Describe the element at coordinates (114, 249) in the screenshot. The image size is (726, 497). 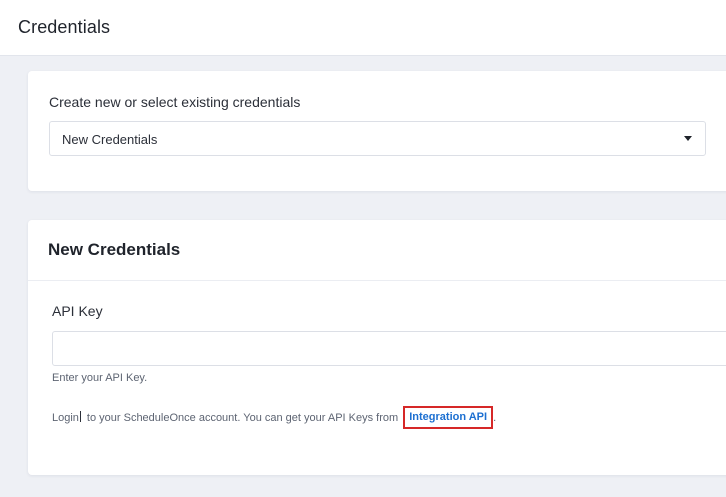
I see `new-credentials-title: New Credentials` at that location.